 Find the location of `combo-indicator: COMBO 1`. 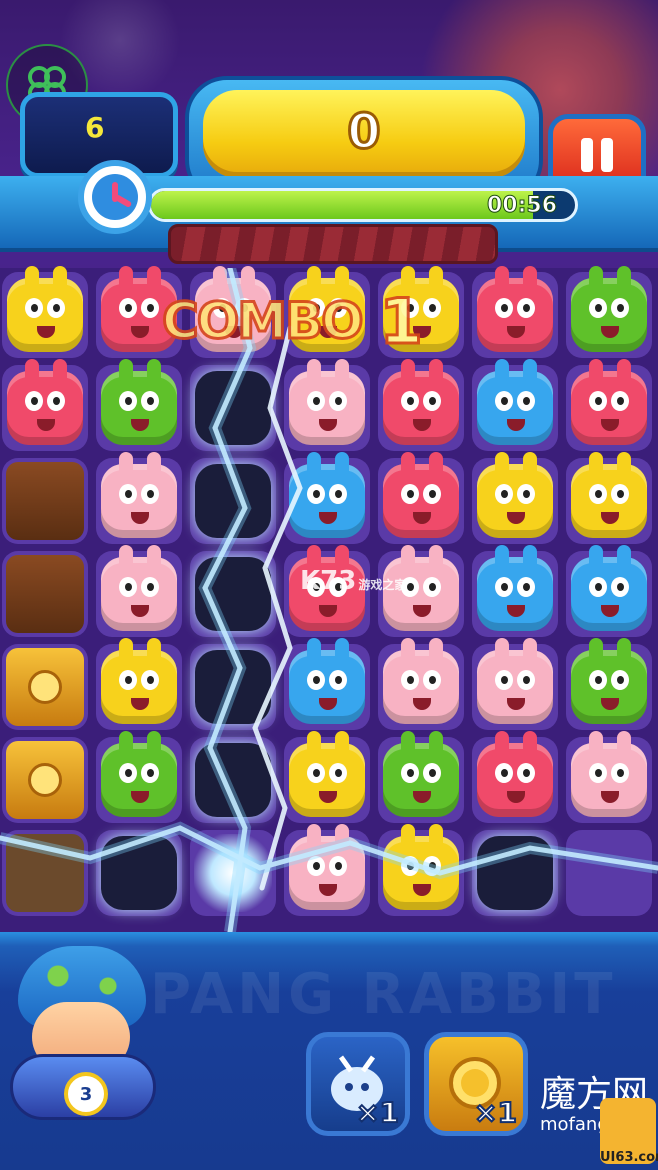

combo-indicator: COMBO 1 is located at coordinates (306, 321).